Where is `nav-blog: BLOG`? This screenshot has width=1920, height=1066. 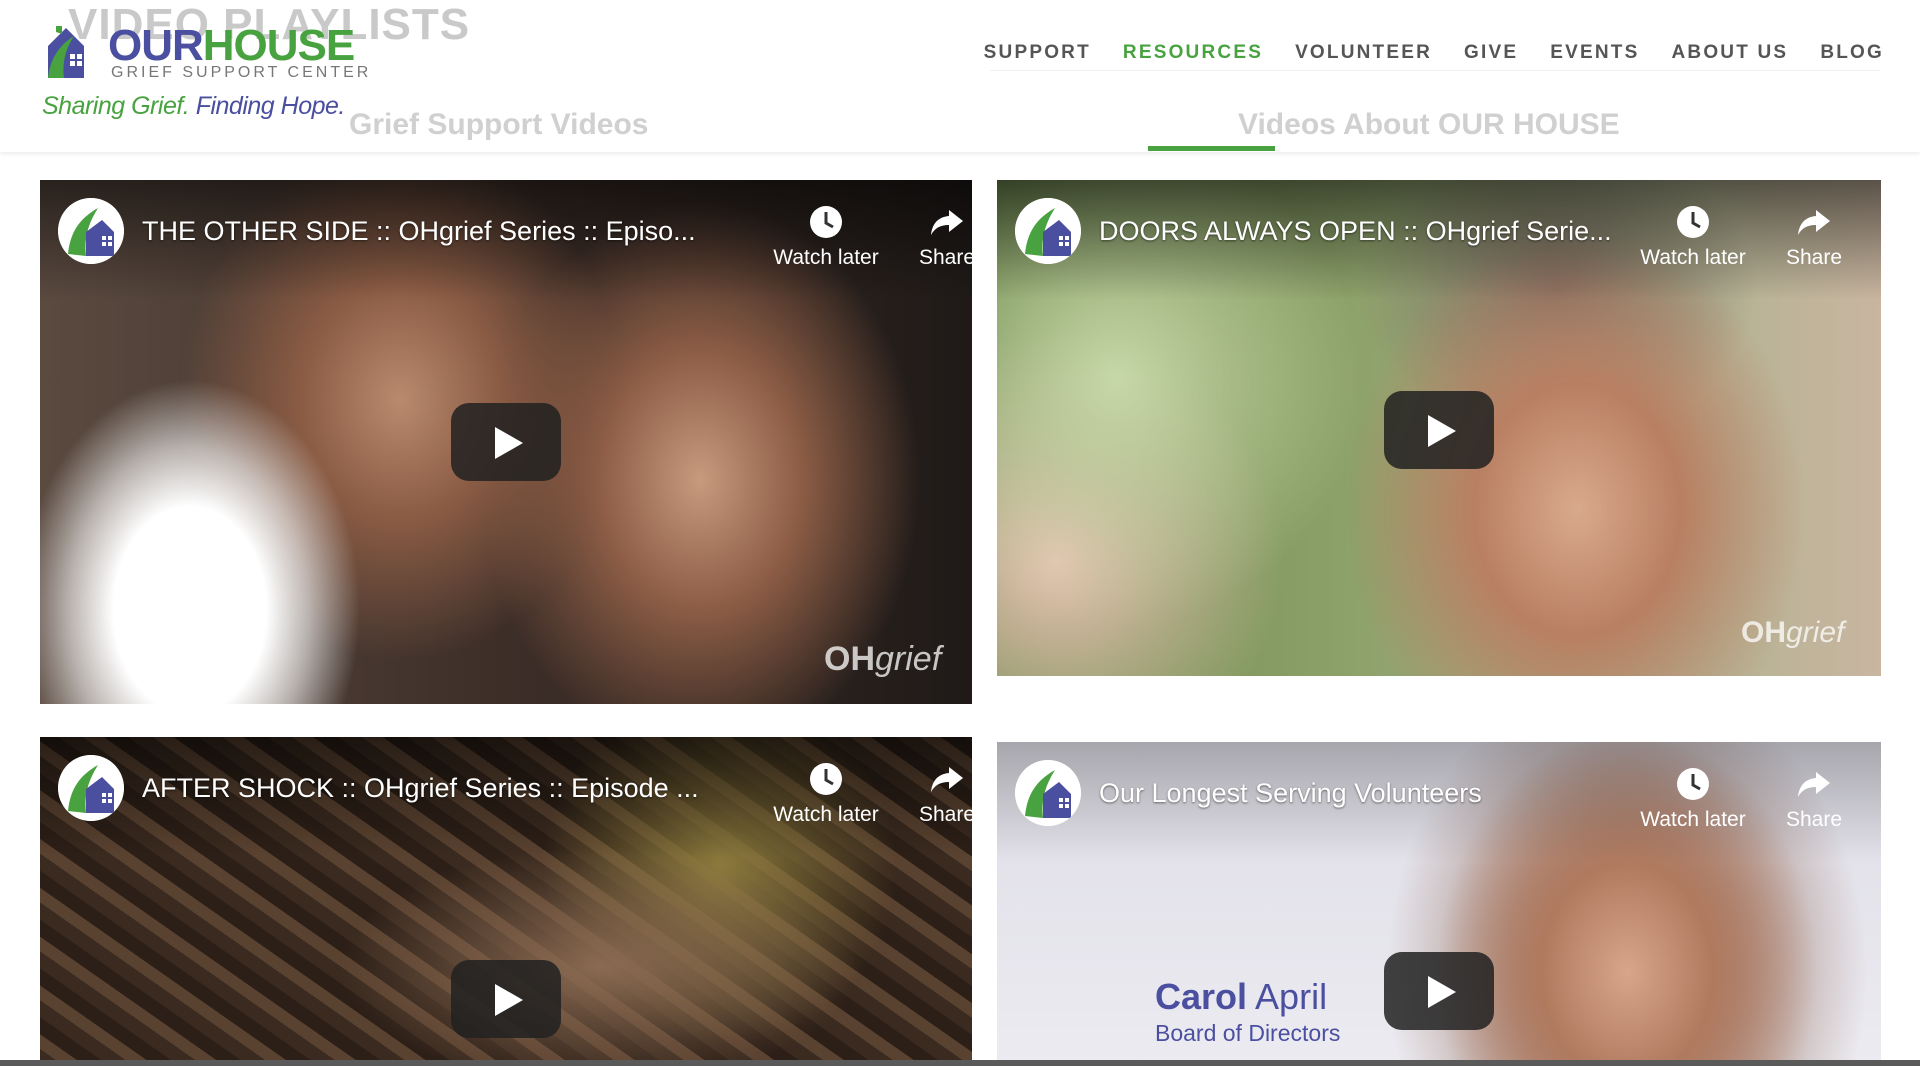 nav-blog: BLOG is located at coordinates (1852, 53).